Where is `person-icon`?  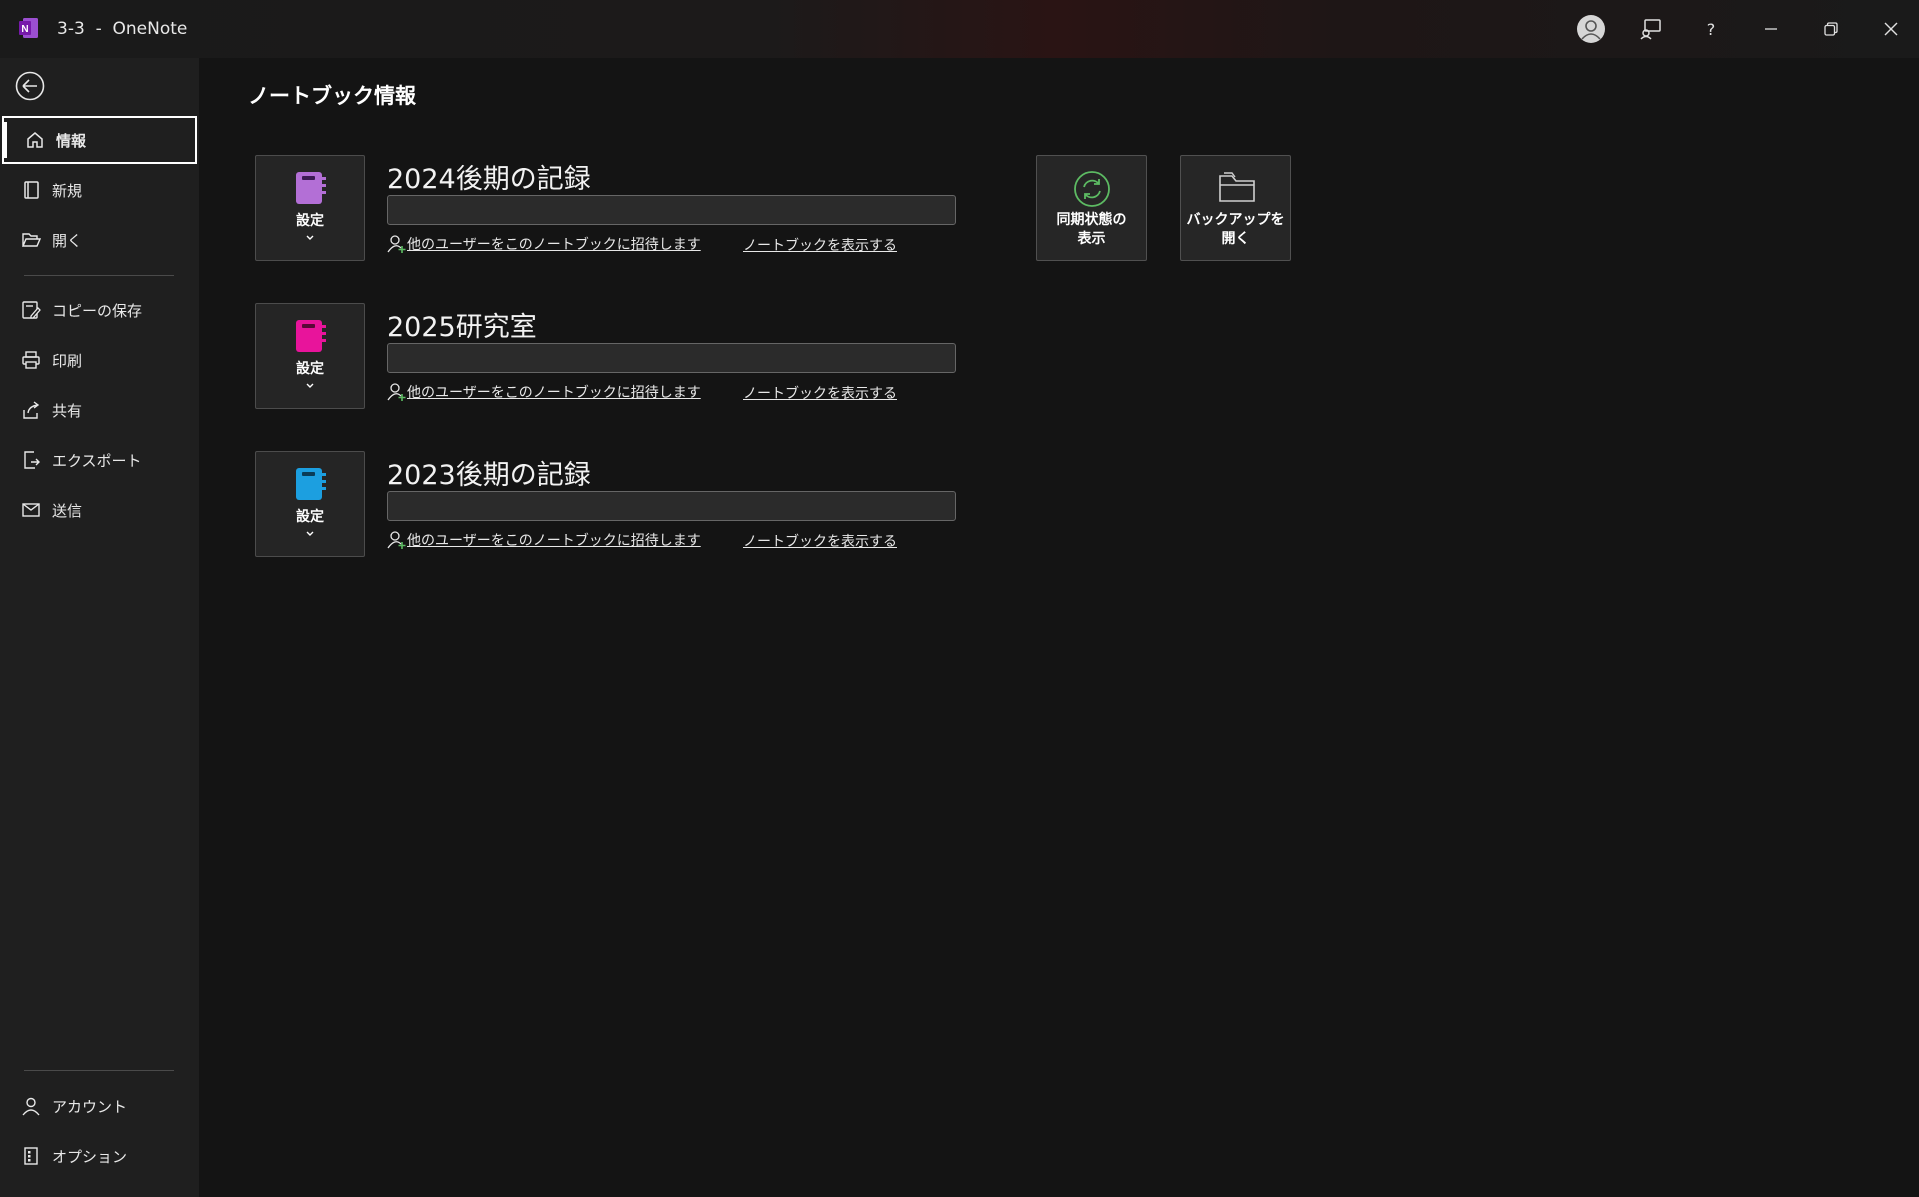 person-icon is located at coordinates (31, 1106).